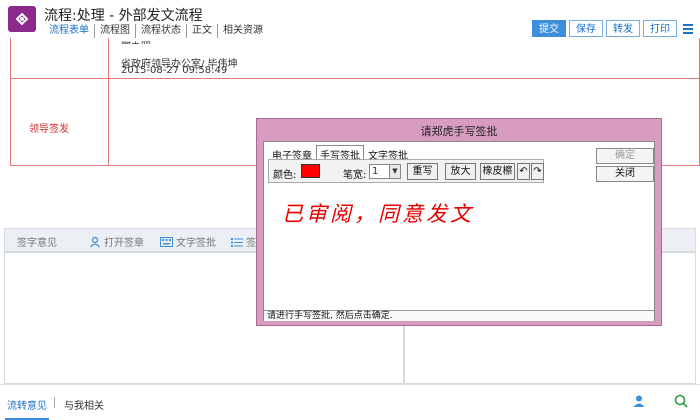  What do you see at coordinates (394, 171) in the screenshot?
I see `chevron-down-icon: ▼` at bounding box center [394, 171].